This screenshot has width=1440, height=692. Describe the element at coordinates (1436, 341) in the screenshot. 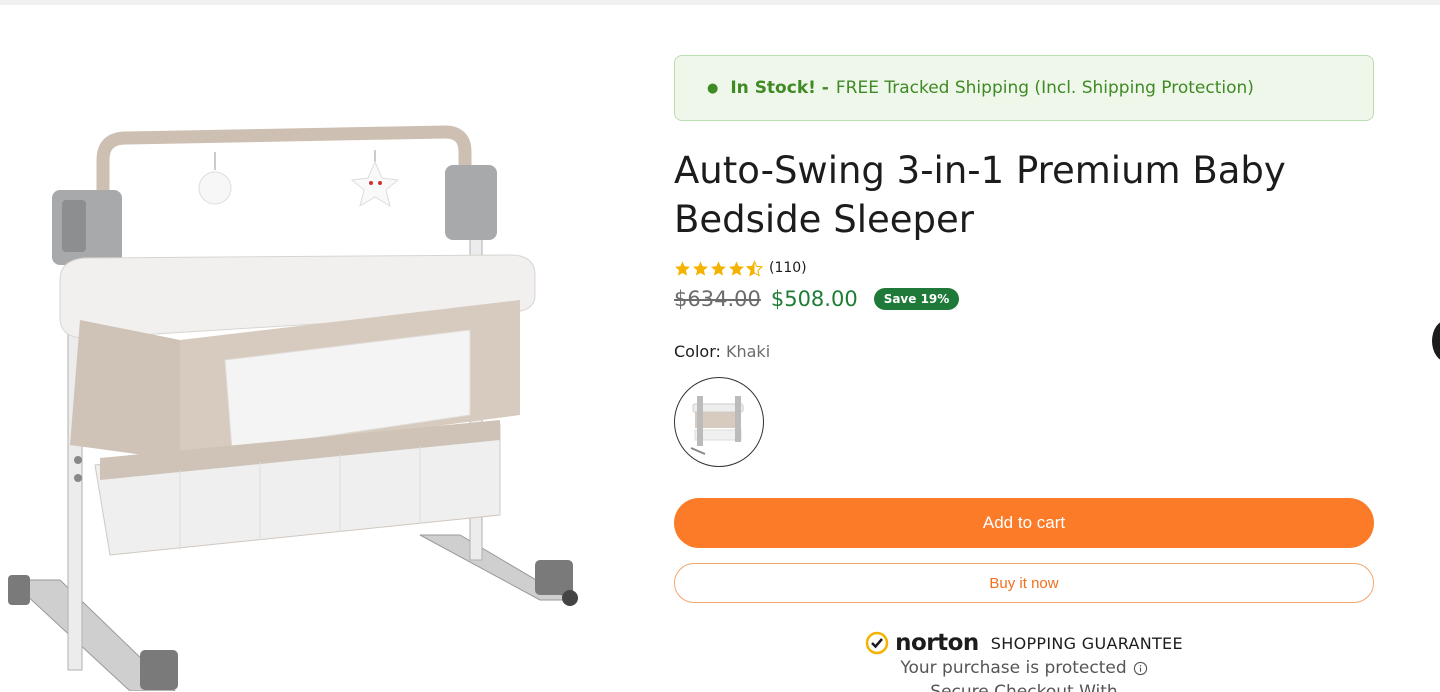

I see `next-arrow-icon` at that location.